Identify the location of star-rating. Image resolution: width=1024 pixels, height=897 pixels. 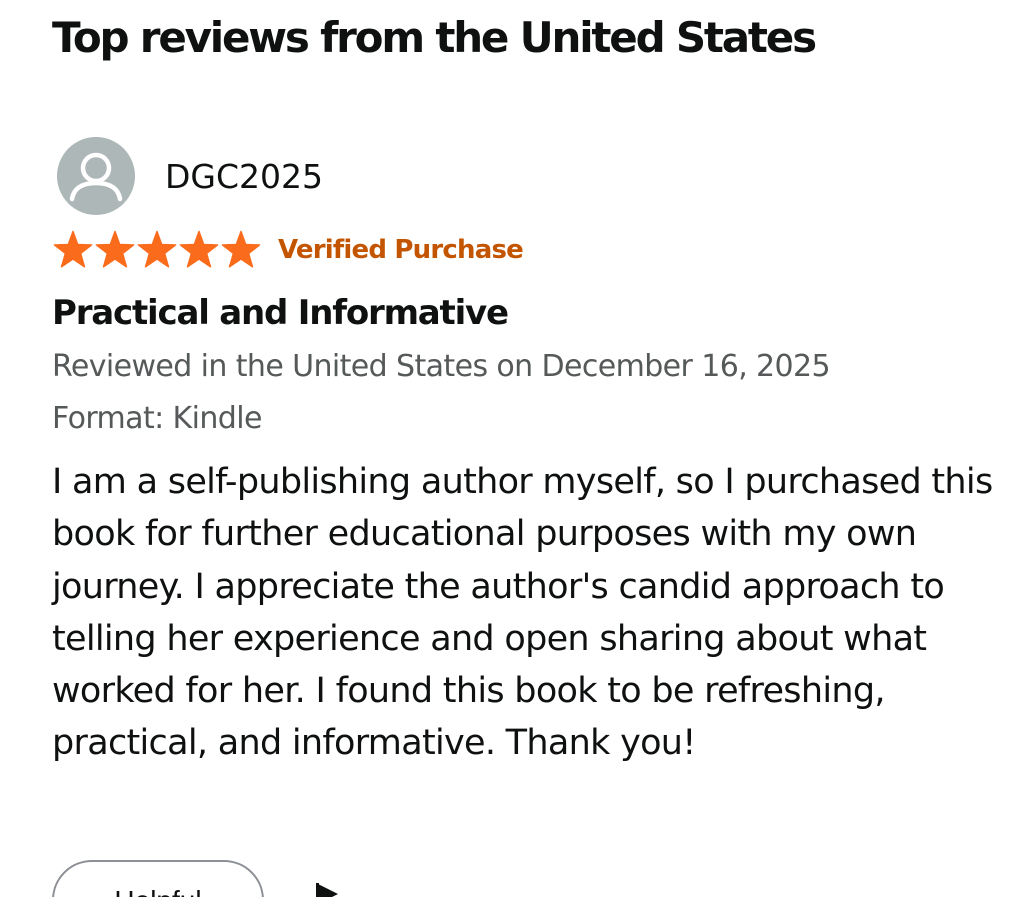
(157, 250).